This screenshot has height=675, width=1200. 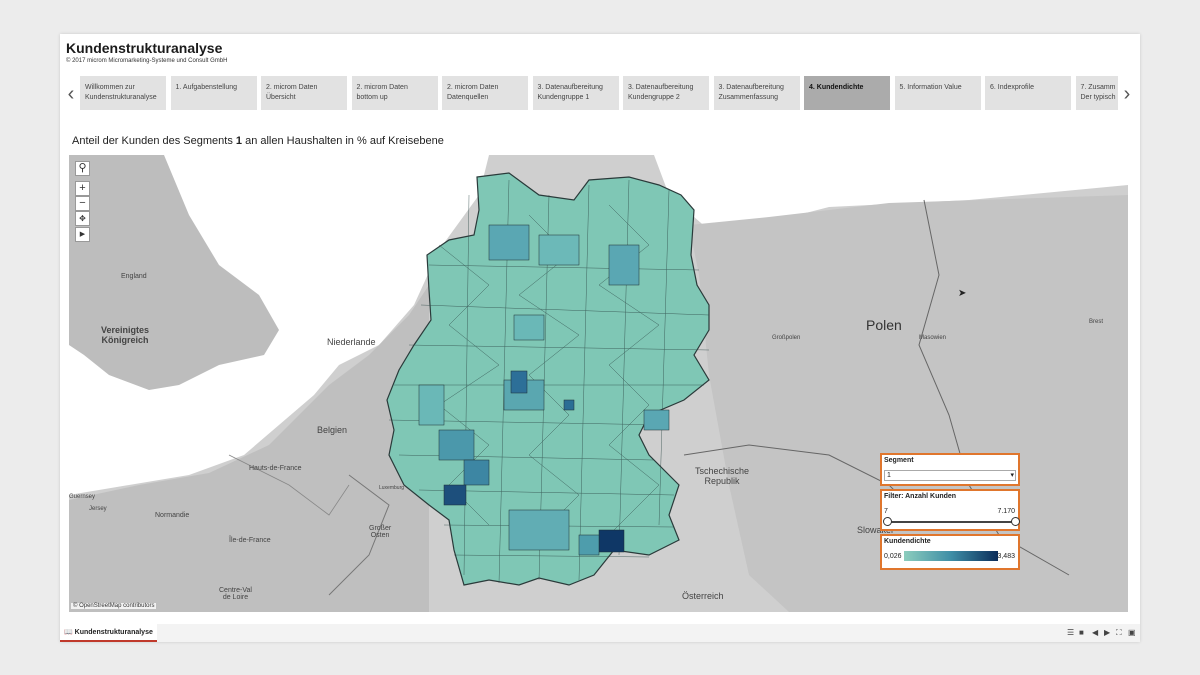 What do you see at coordinates (893, 556) in the screenshot?
I see `legend-min: 0,026` at bounding box center [893, 556].